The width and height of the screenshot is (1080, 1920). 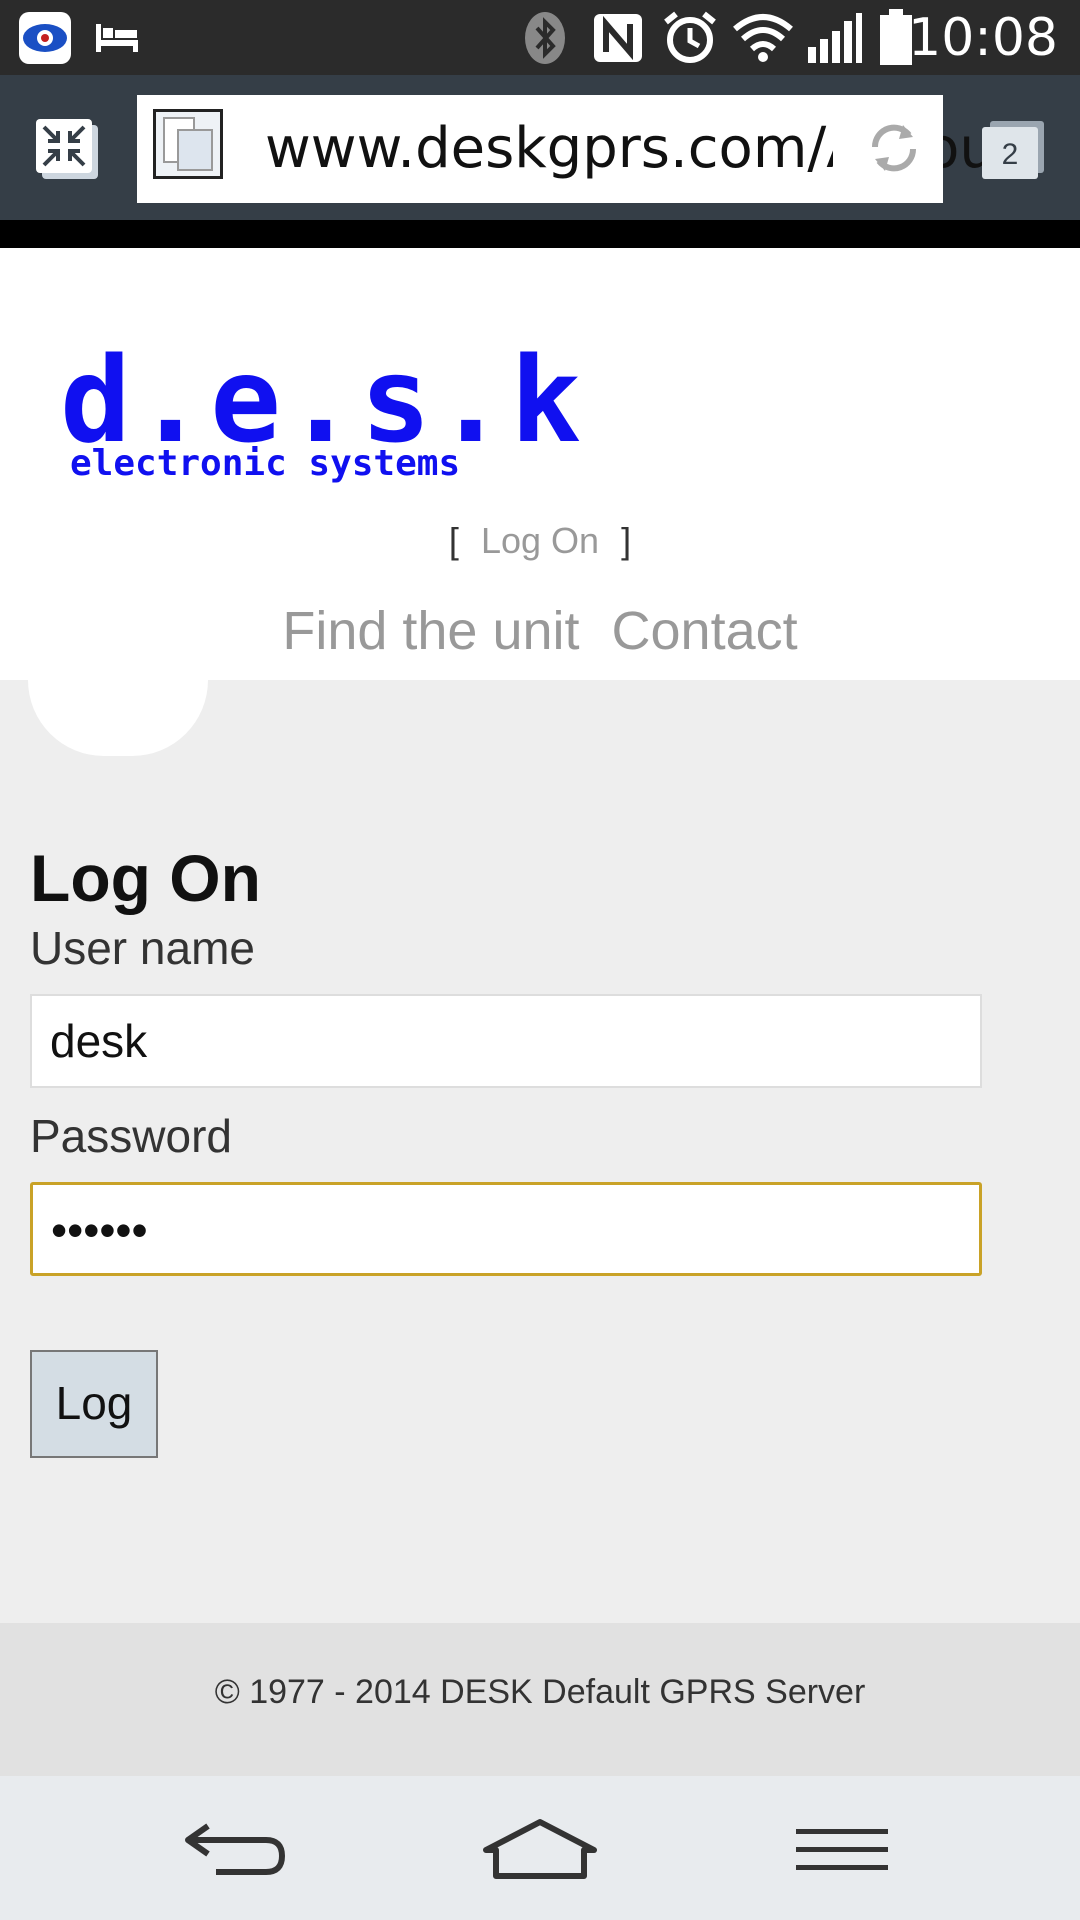 What do you see at coordinates (117, 38) in the screenshot?
I see `bed-icon` at bounding box center [117, 38].